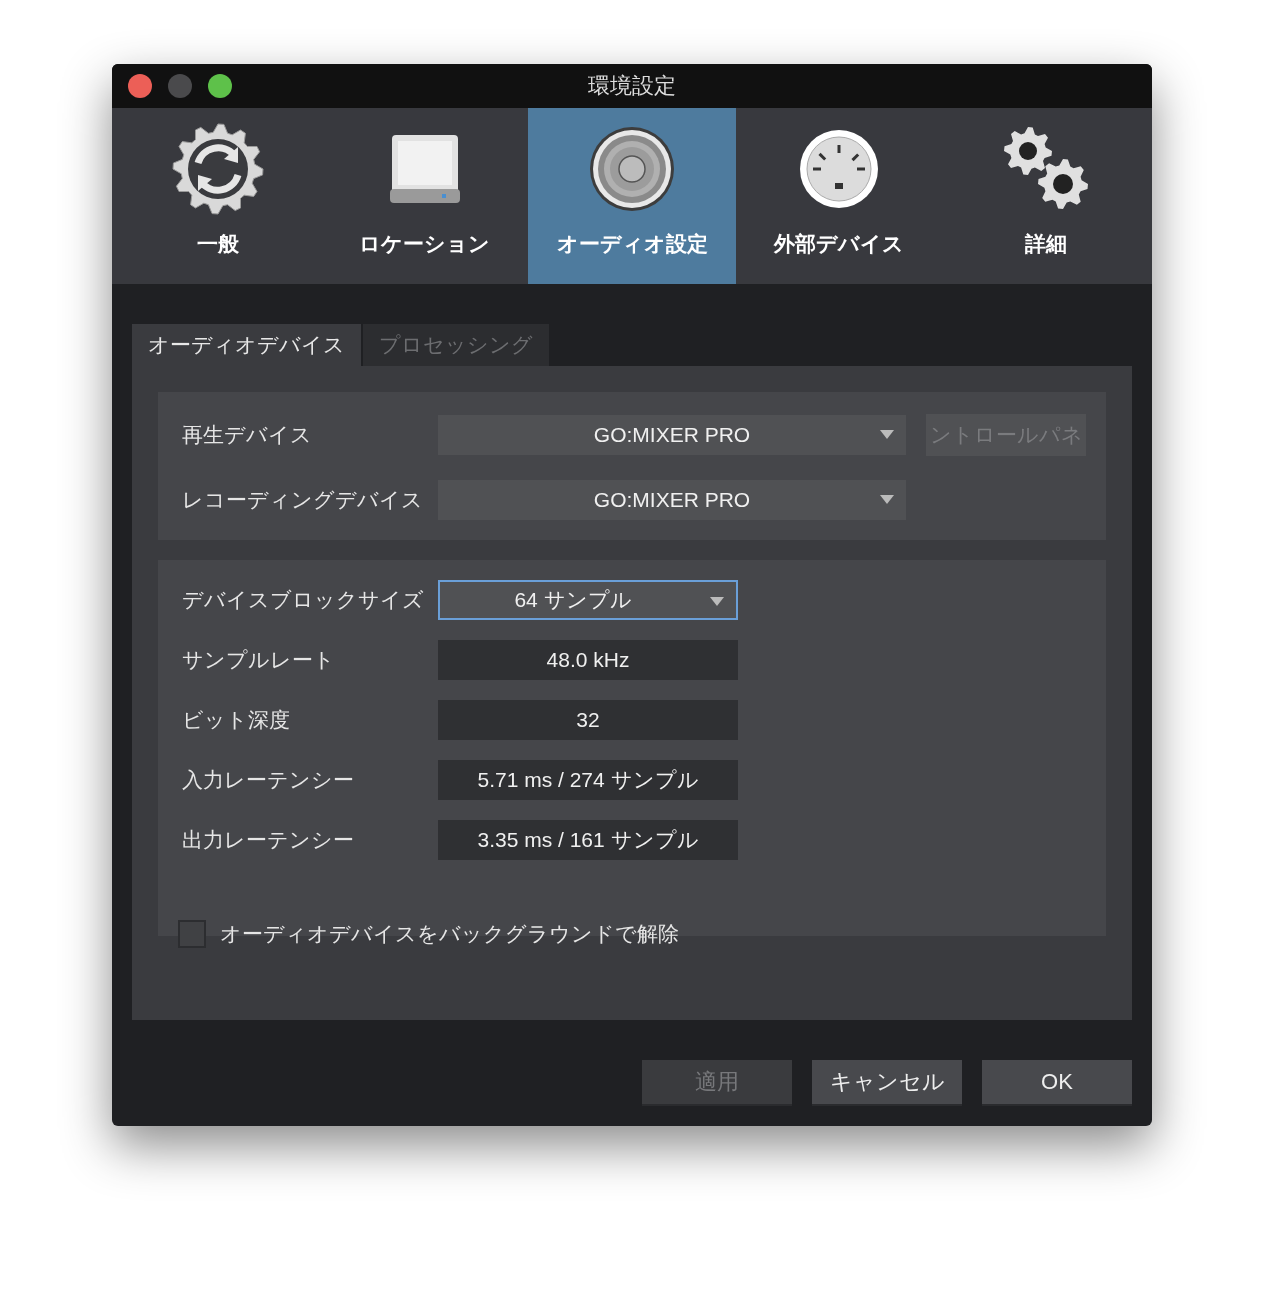  What do you see at coordinates (246, 345) in the screenshot?
I see `tab: オーディオデバイス` at bounding box center [246, 345].